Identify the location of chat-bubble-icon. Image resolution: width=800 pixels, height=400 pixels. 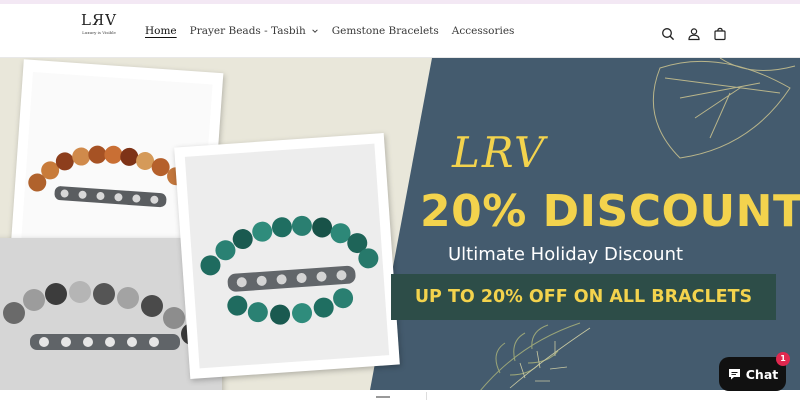
(734, 374).